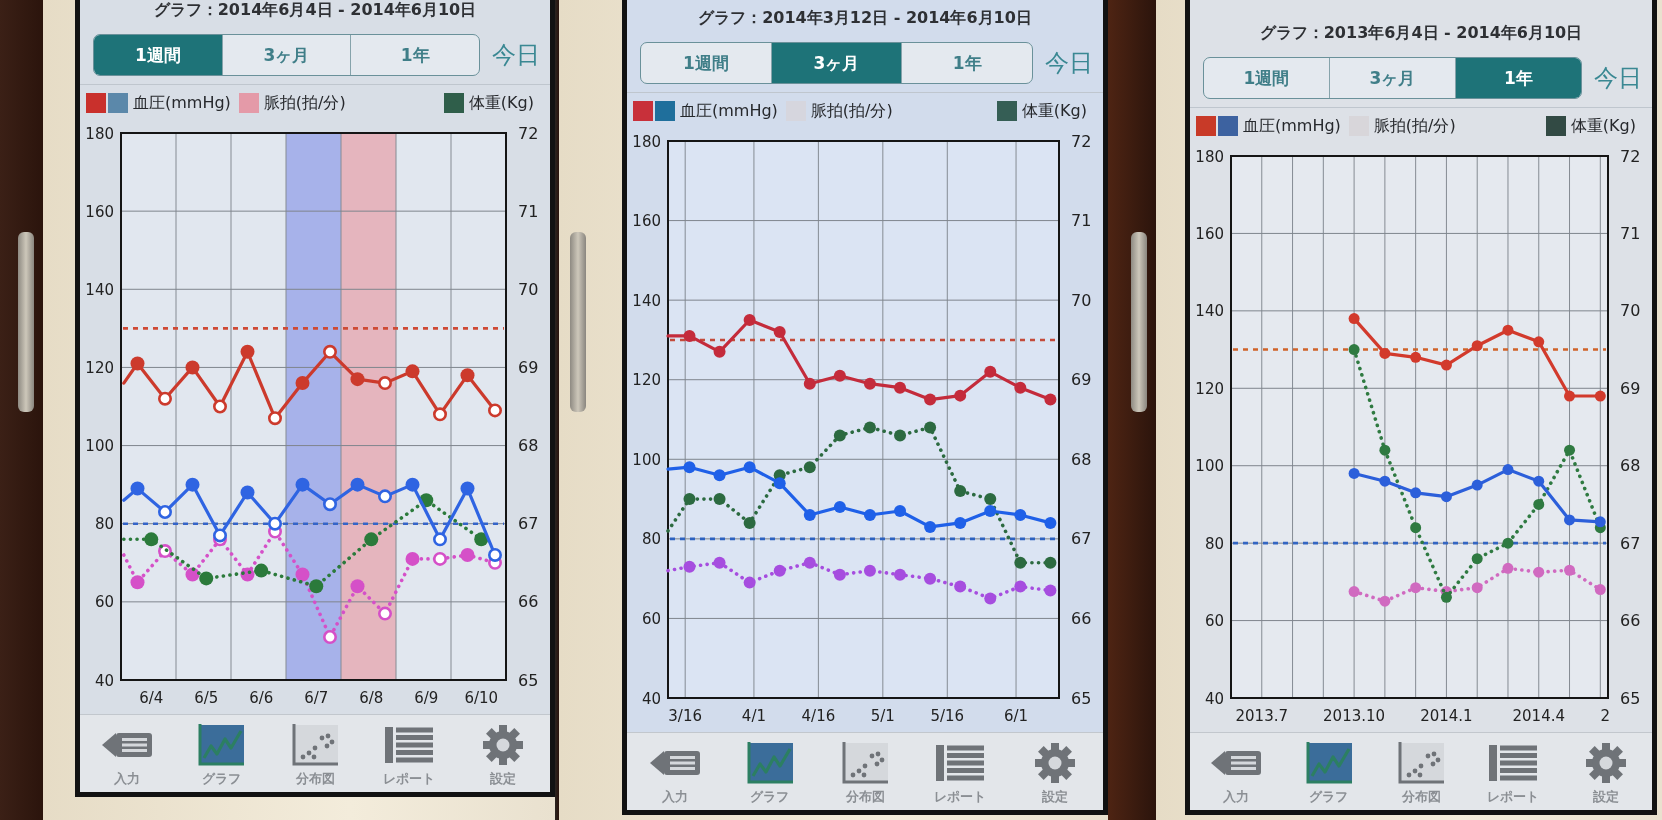 The height and width of the screenshot is (820, 1662). What do you see at coordinates (1605, 716) in the screenshot?
I see `x-axis-label: 2` at bounding box center [1605, 716].